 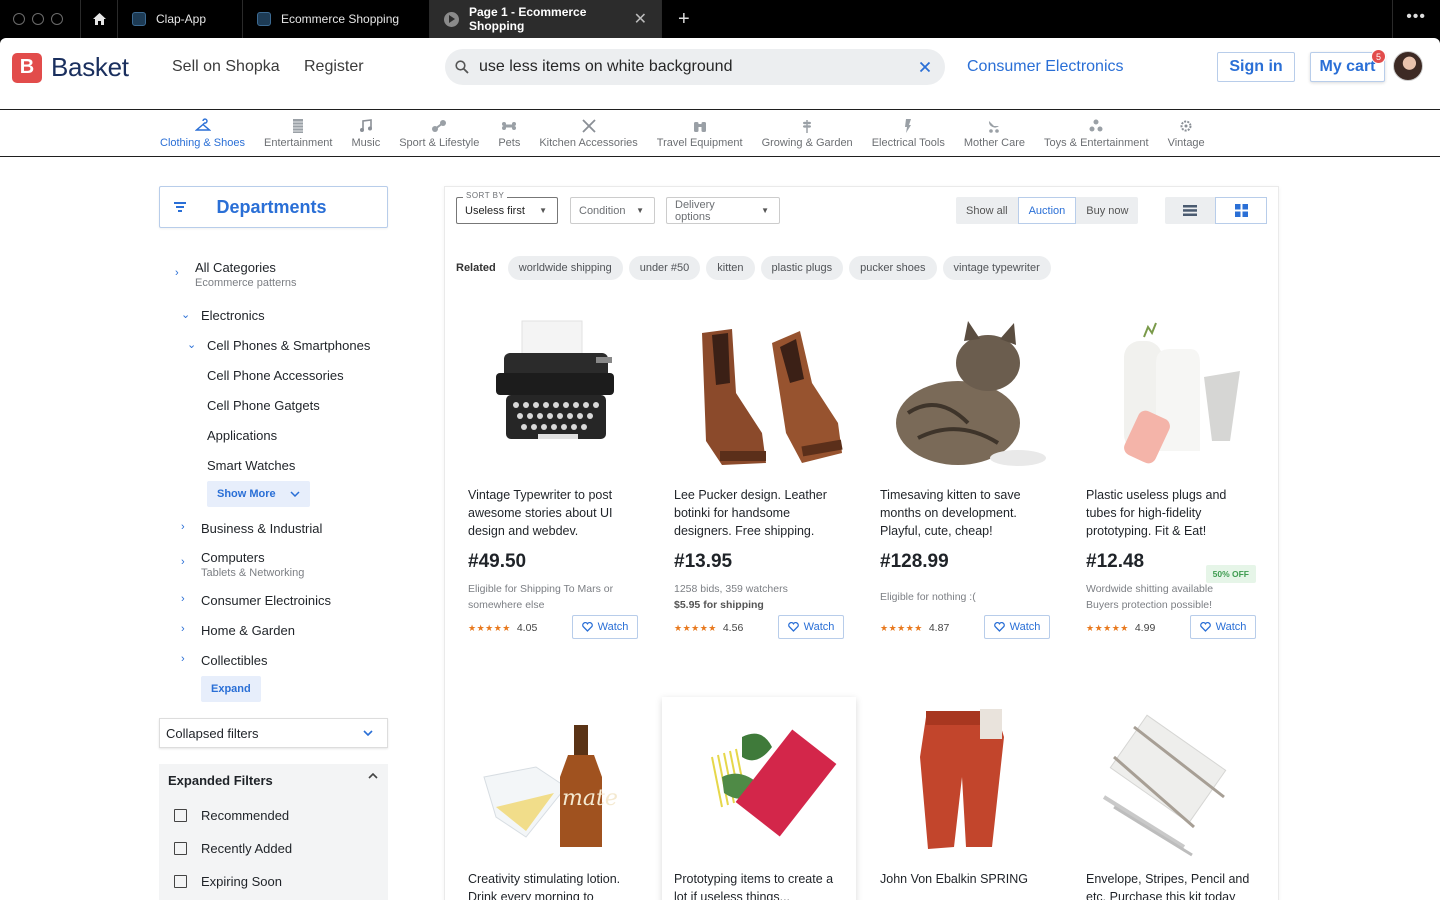 What do you see at coordinates (273, 780) in the screenshot?
I see `expanded-filters-header: Expanded Filters` at bounding box center [273, 780].